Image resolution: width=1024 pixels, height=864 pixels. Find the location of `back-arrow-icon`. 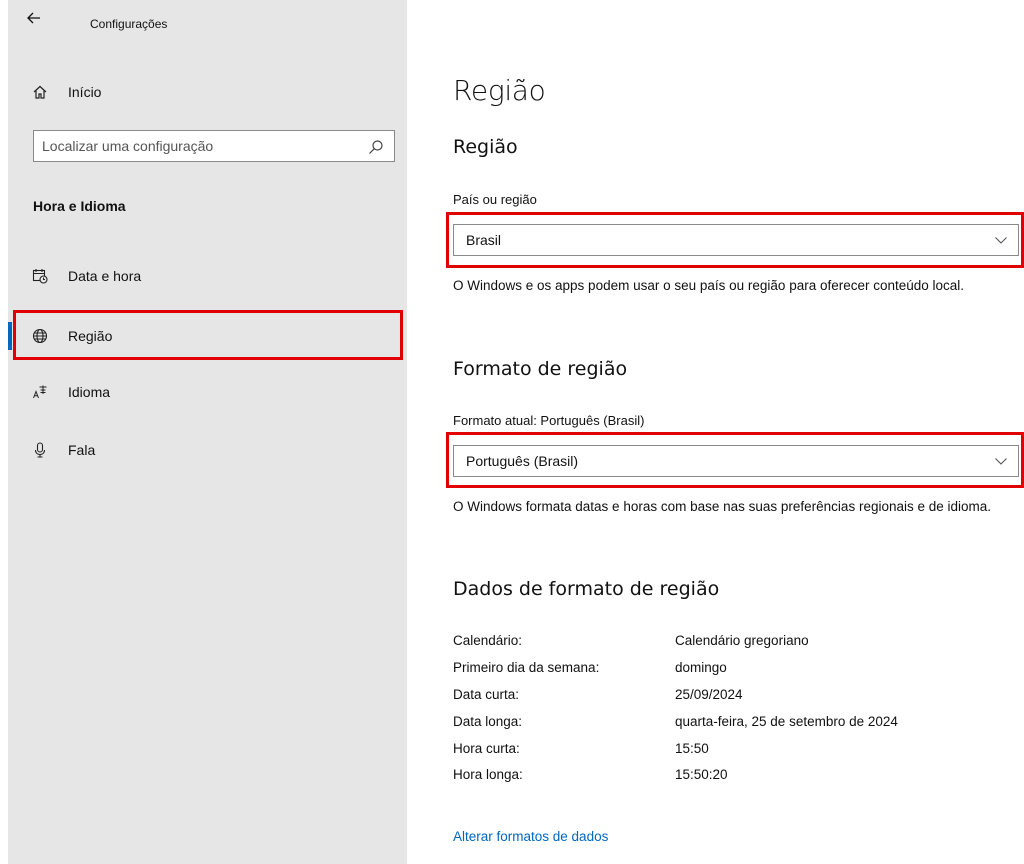

back-arrow-icon is located at coordinates (33, 18).